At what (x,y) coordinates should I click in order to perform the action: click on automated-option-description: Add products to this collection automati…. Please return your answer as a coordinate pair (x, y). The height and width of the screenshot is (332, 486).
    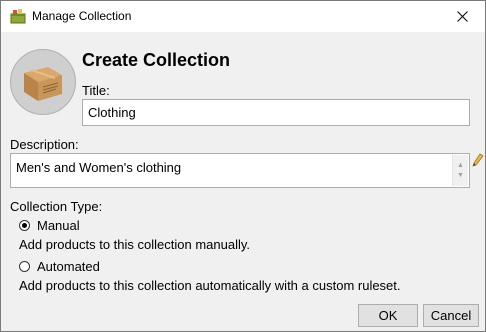
    Looking at the image, I should click on (210, 285).